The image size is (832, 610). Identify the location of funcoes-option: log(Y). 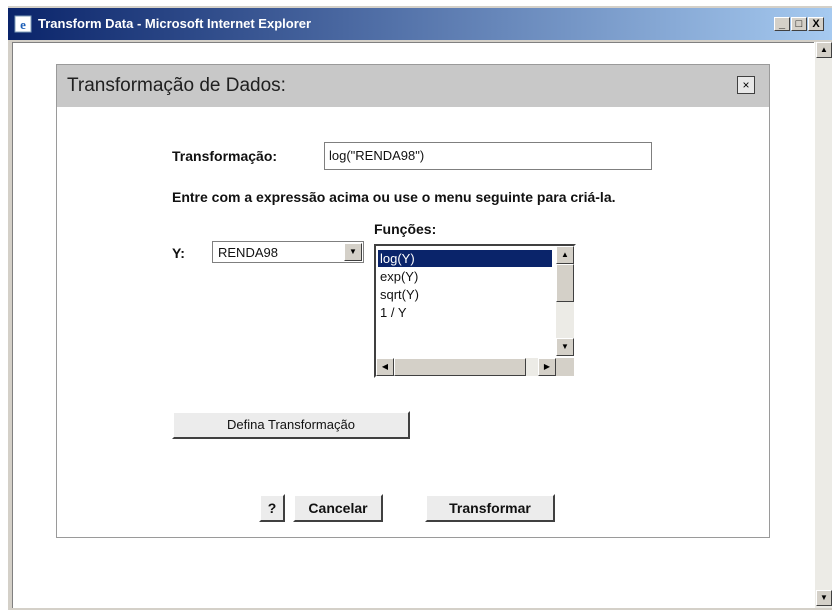
(465, 258).